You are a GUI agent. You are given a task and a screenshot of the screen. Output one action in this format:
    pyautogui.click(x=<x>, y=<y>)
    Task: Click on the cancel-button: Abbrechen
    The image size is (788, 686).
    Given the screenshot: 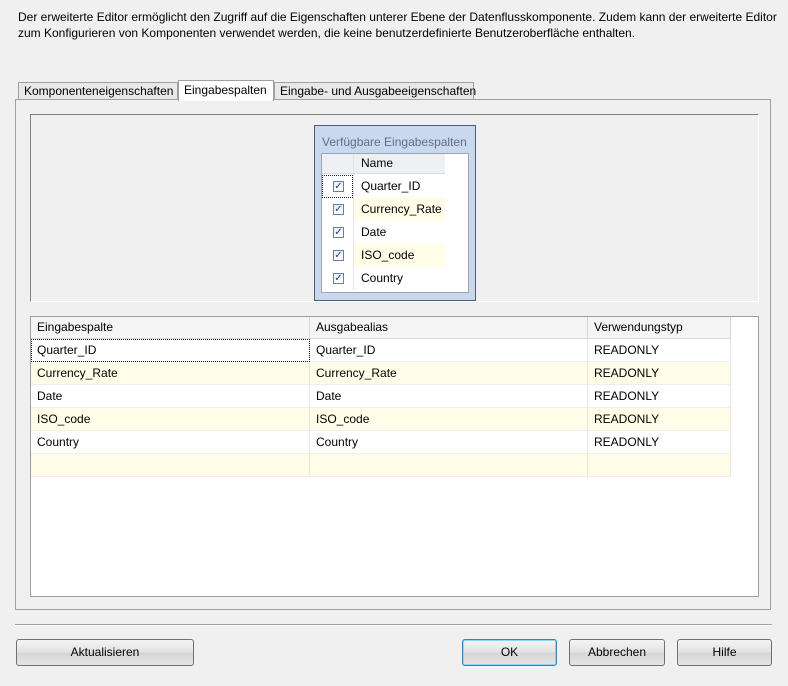 What is the action you would take?
    pyautogui.click(x=617, y=652)
    